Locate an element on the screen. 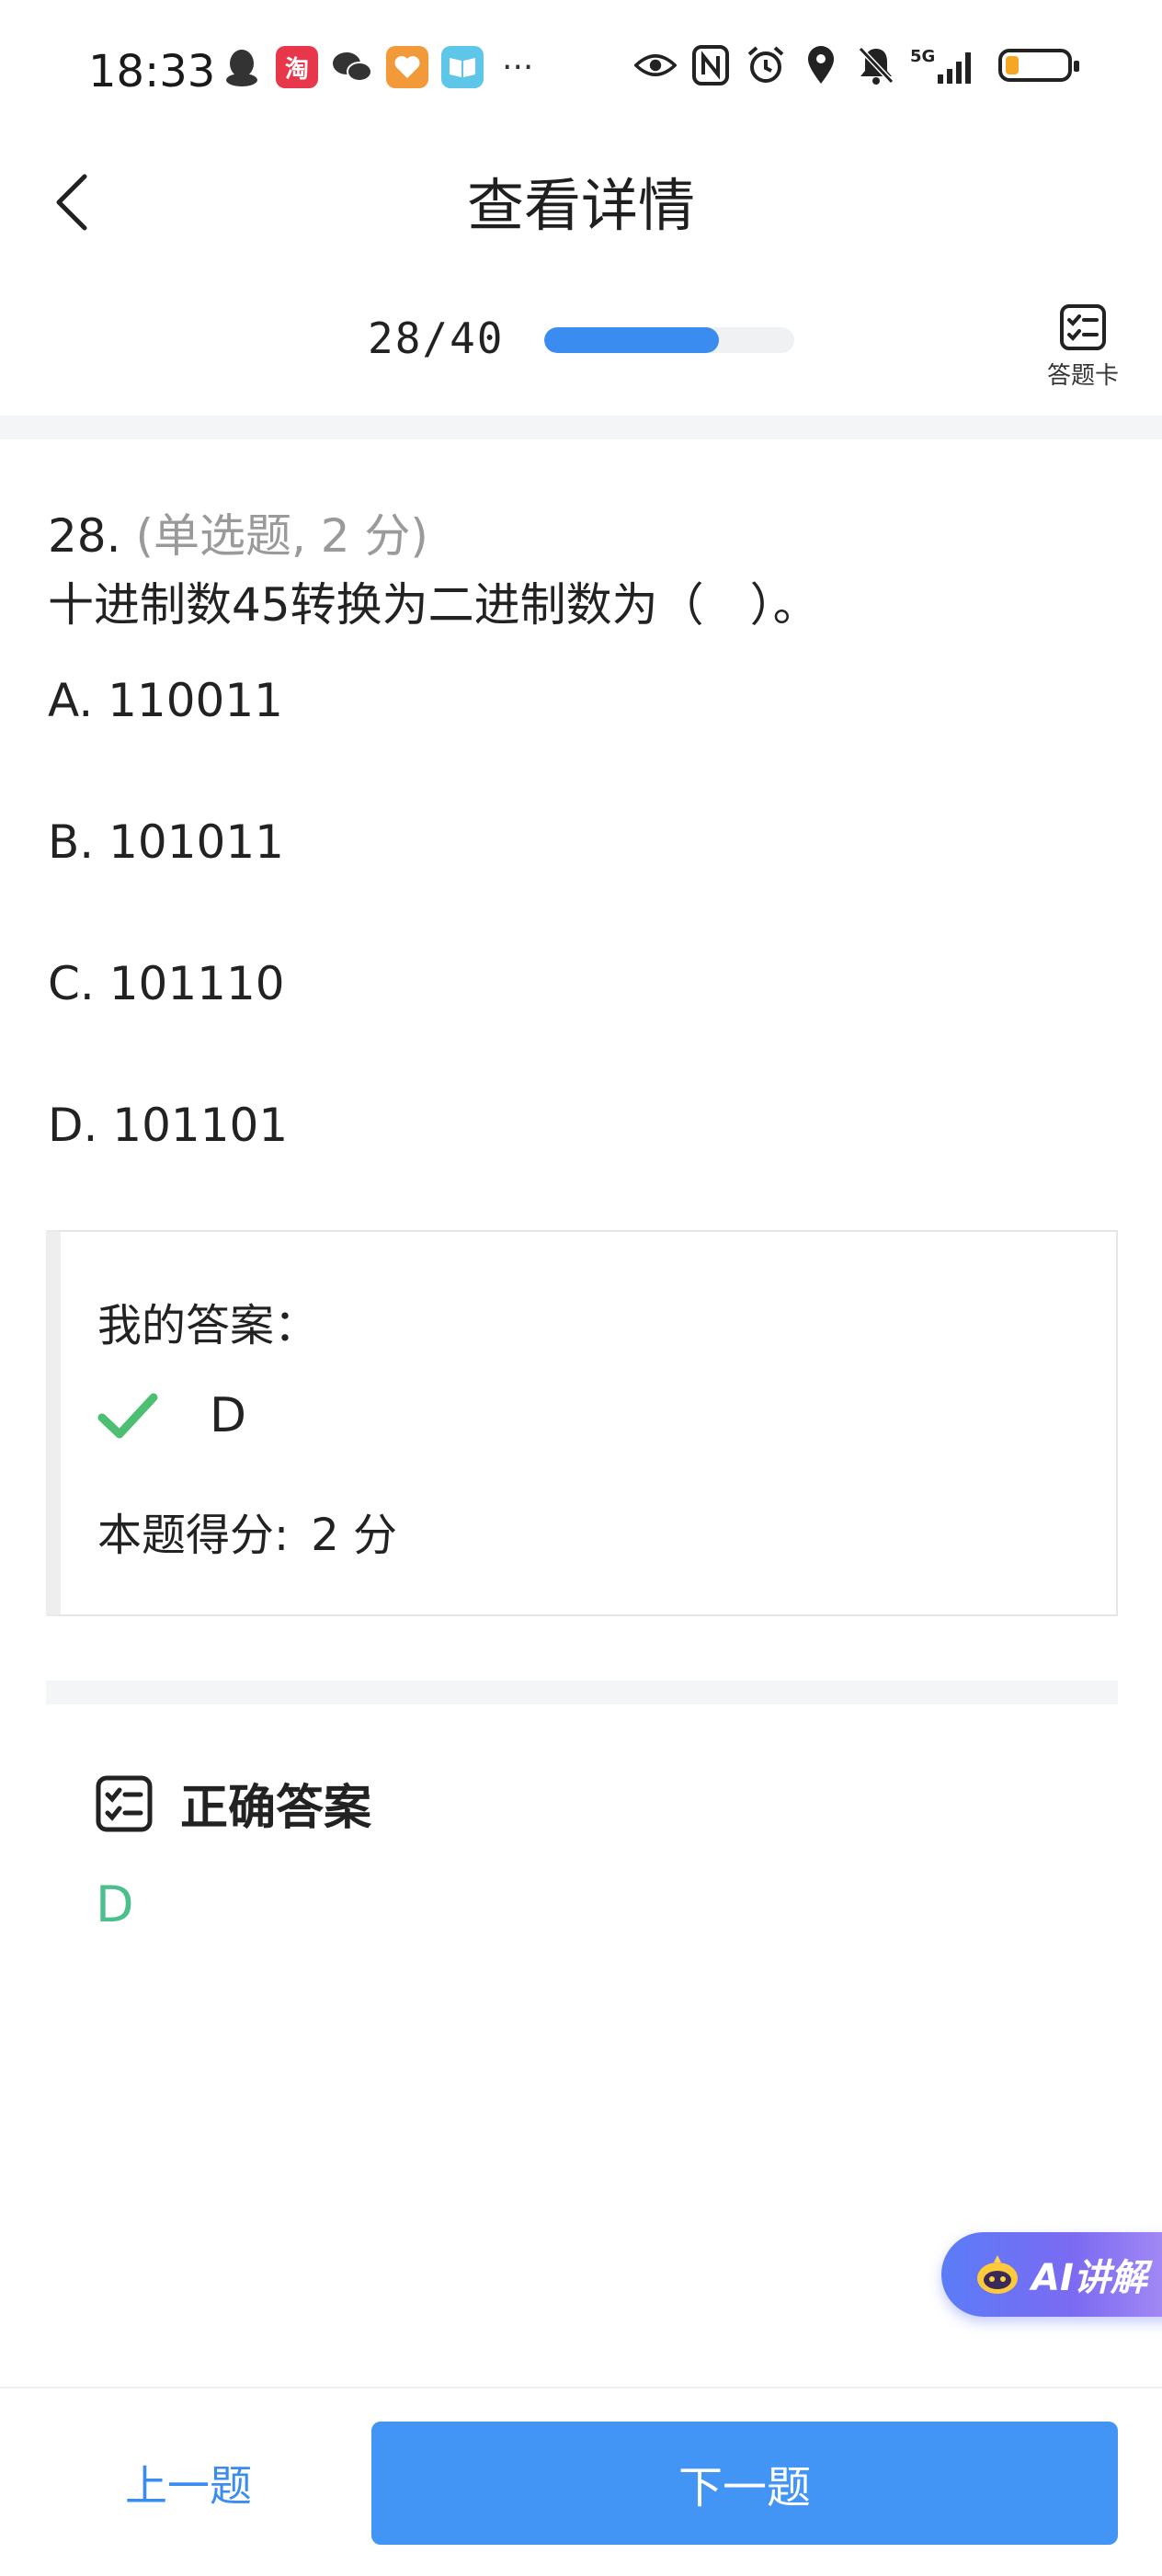 This screenshot has height=2576, width=1162. progress-row: 28/40 答题卡 is located at coordinates (581, 345).